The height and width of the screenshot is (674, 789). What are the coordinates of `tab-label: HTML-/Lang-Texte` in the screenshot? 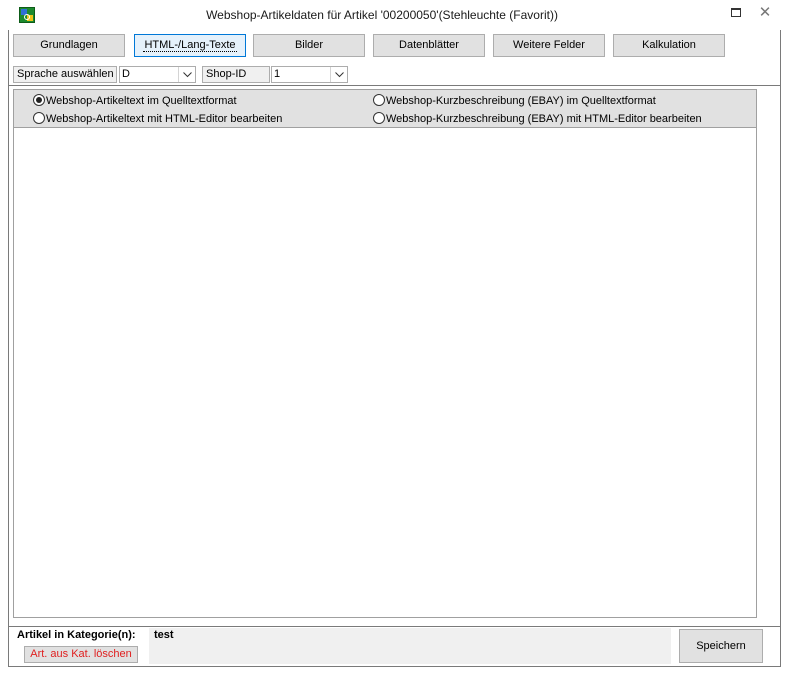 It's located at (190, 45).